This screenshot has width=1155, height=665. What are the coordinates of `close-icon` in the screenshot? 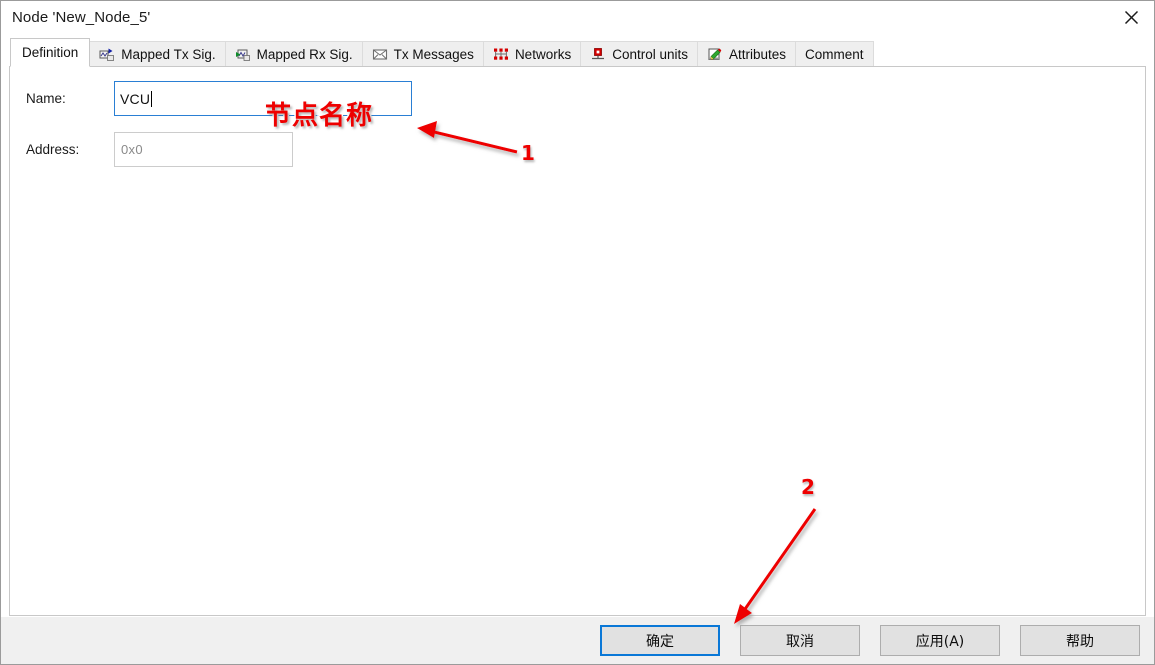 It's located at (1131, 17).